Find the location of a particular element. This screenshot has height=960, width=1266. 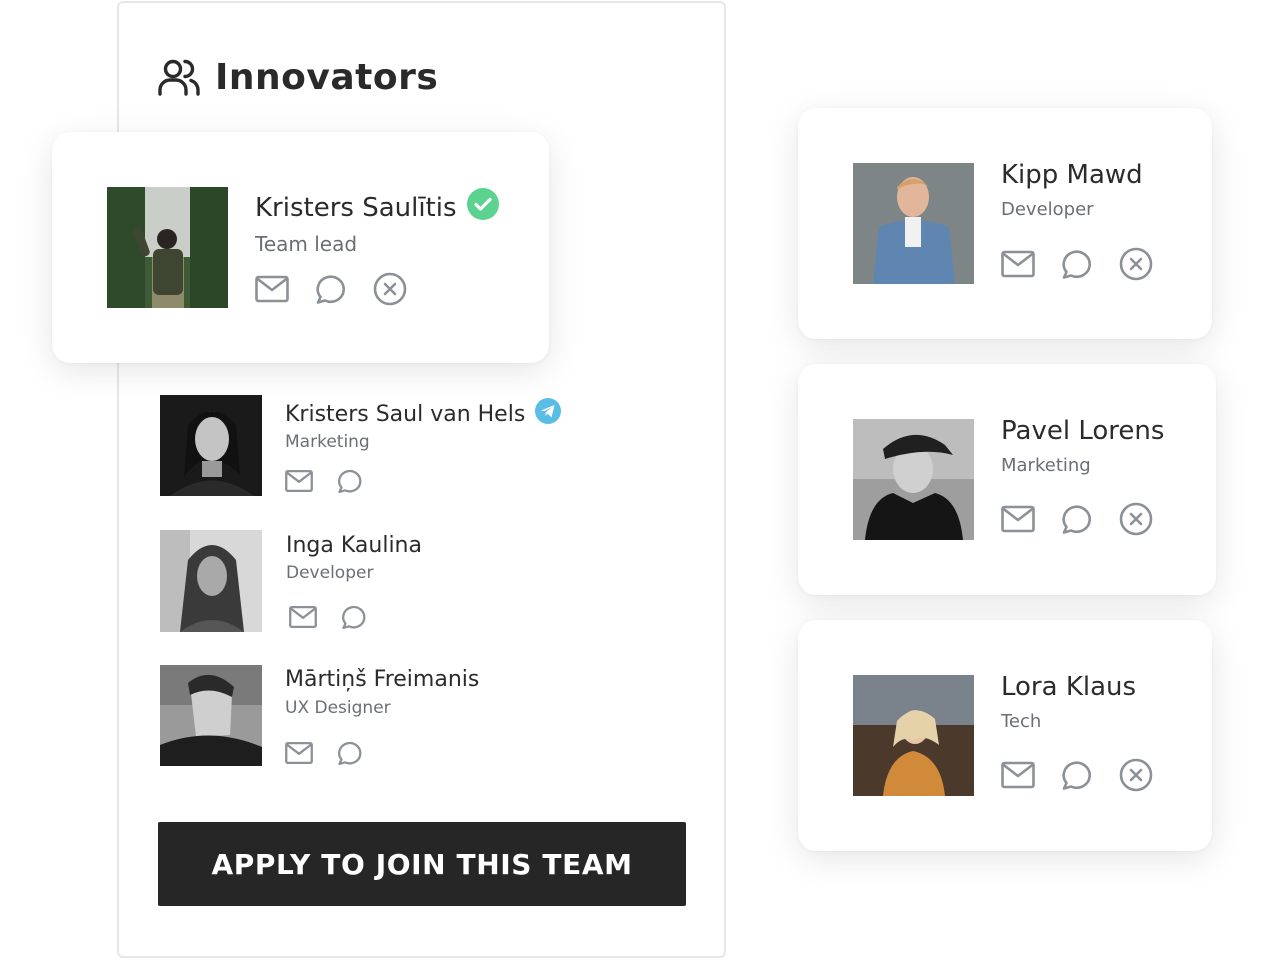

member-name: Kipp Mawd is located at coordinates (1072, 175).